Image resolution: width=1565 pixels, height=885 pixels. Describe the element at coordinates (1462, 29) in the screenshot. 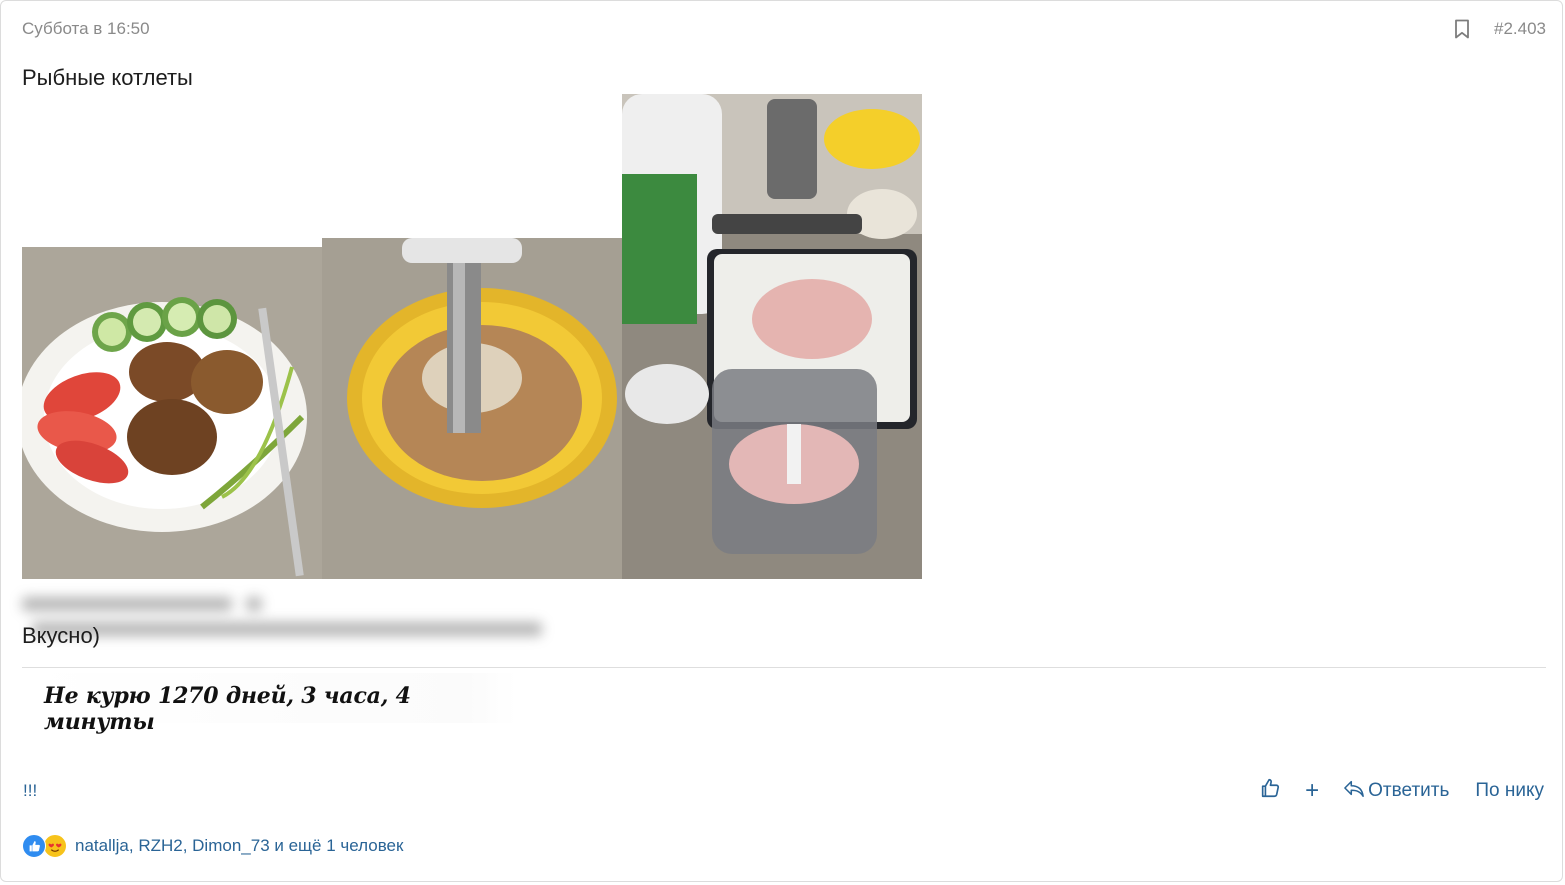

I see `bookmark-icon` at that location.